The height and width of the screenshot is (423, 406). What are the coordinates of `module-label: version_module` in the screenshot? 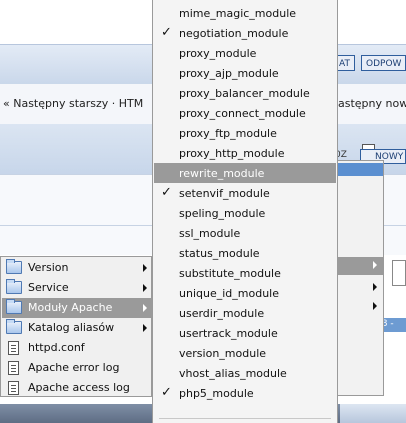 It's located at (223, 353).